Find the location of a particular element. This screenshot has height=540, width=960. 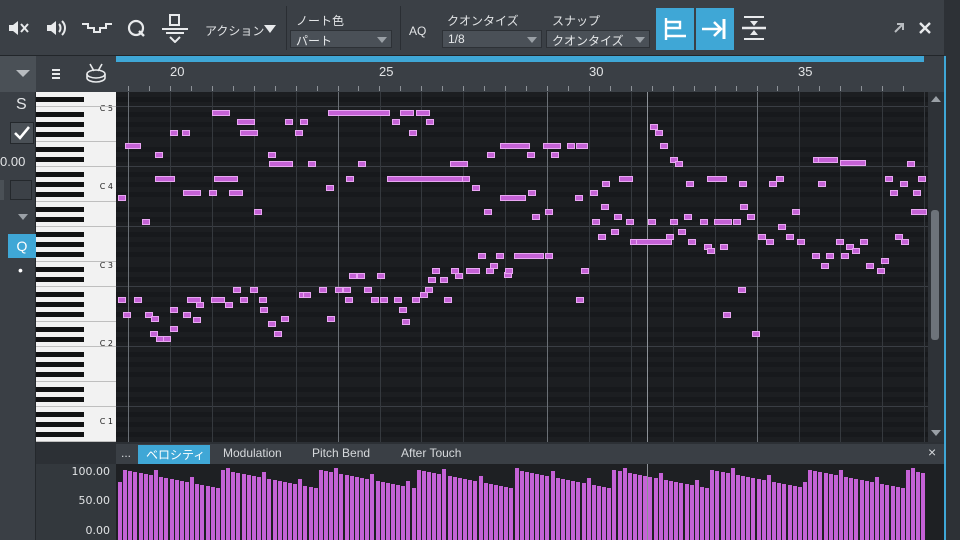

drum-icon is located at coordinates (96, 73).